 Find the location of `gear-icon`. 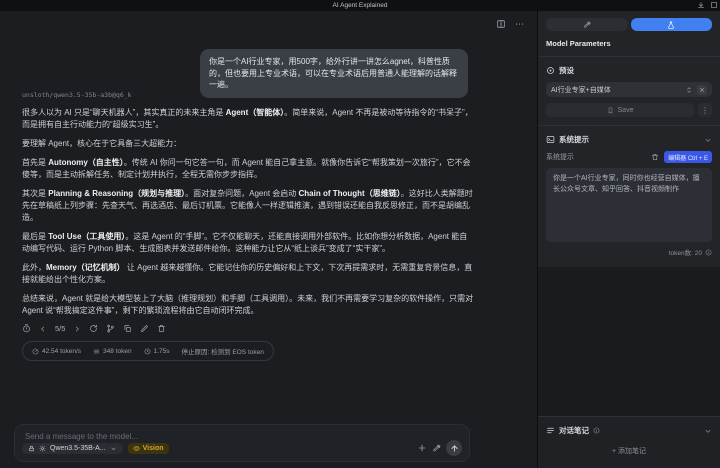

gear-icon is located at coordinates (42, 448).